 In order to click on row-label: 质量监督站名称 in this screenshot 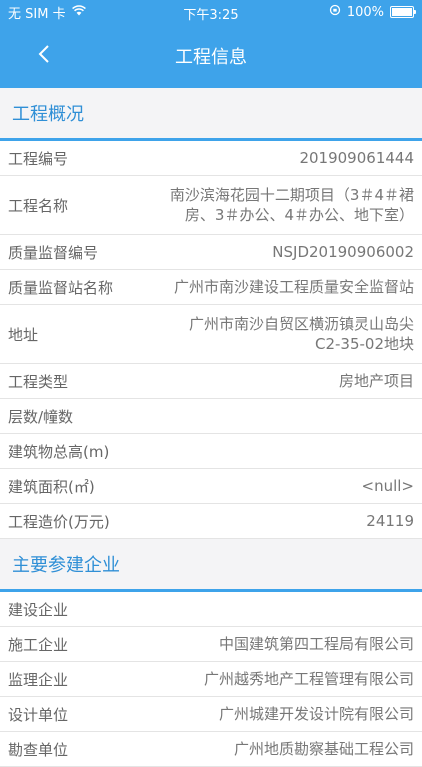, I will do `click(61, 287)`.